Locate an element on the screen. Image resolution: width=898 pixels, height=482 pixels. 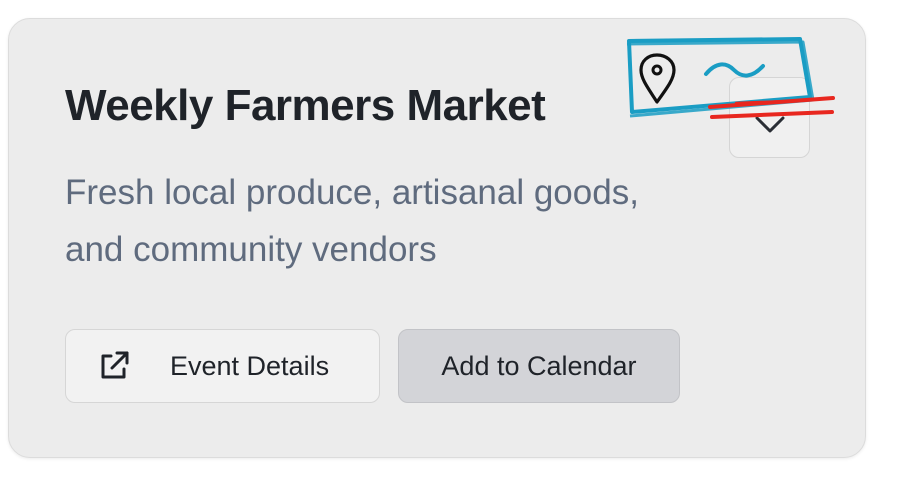
card-title: Weekly Farmers Market is located at coordinates (305, 105).